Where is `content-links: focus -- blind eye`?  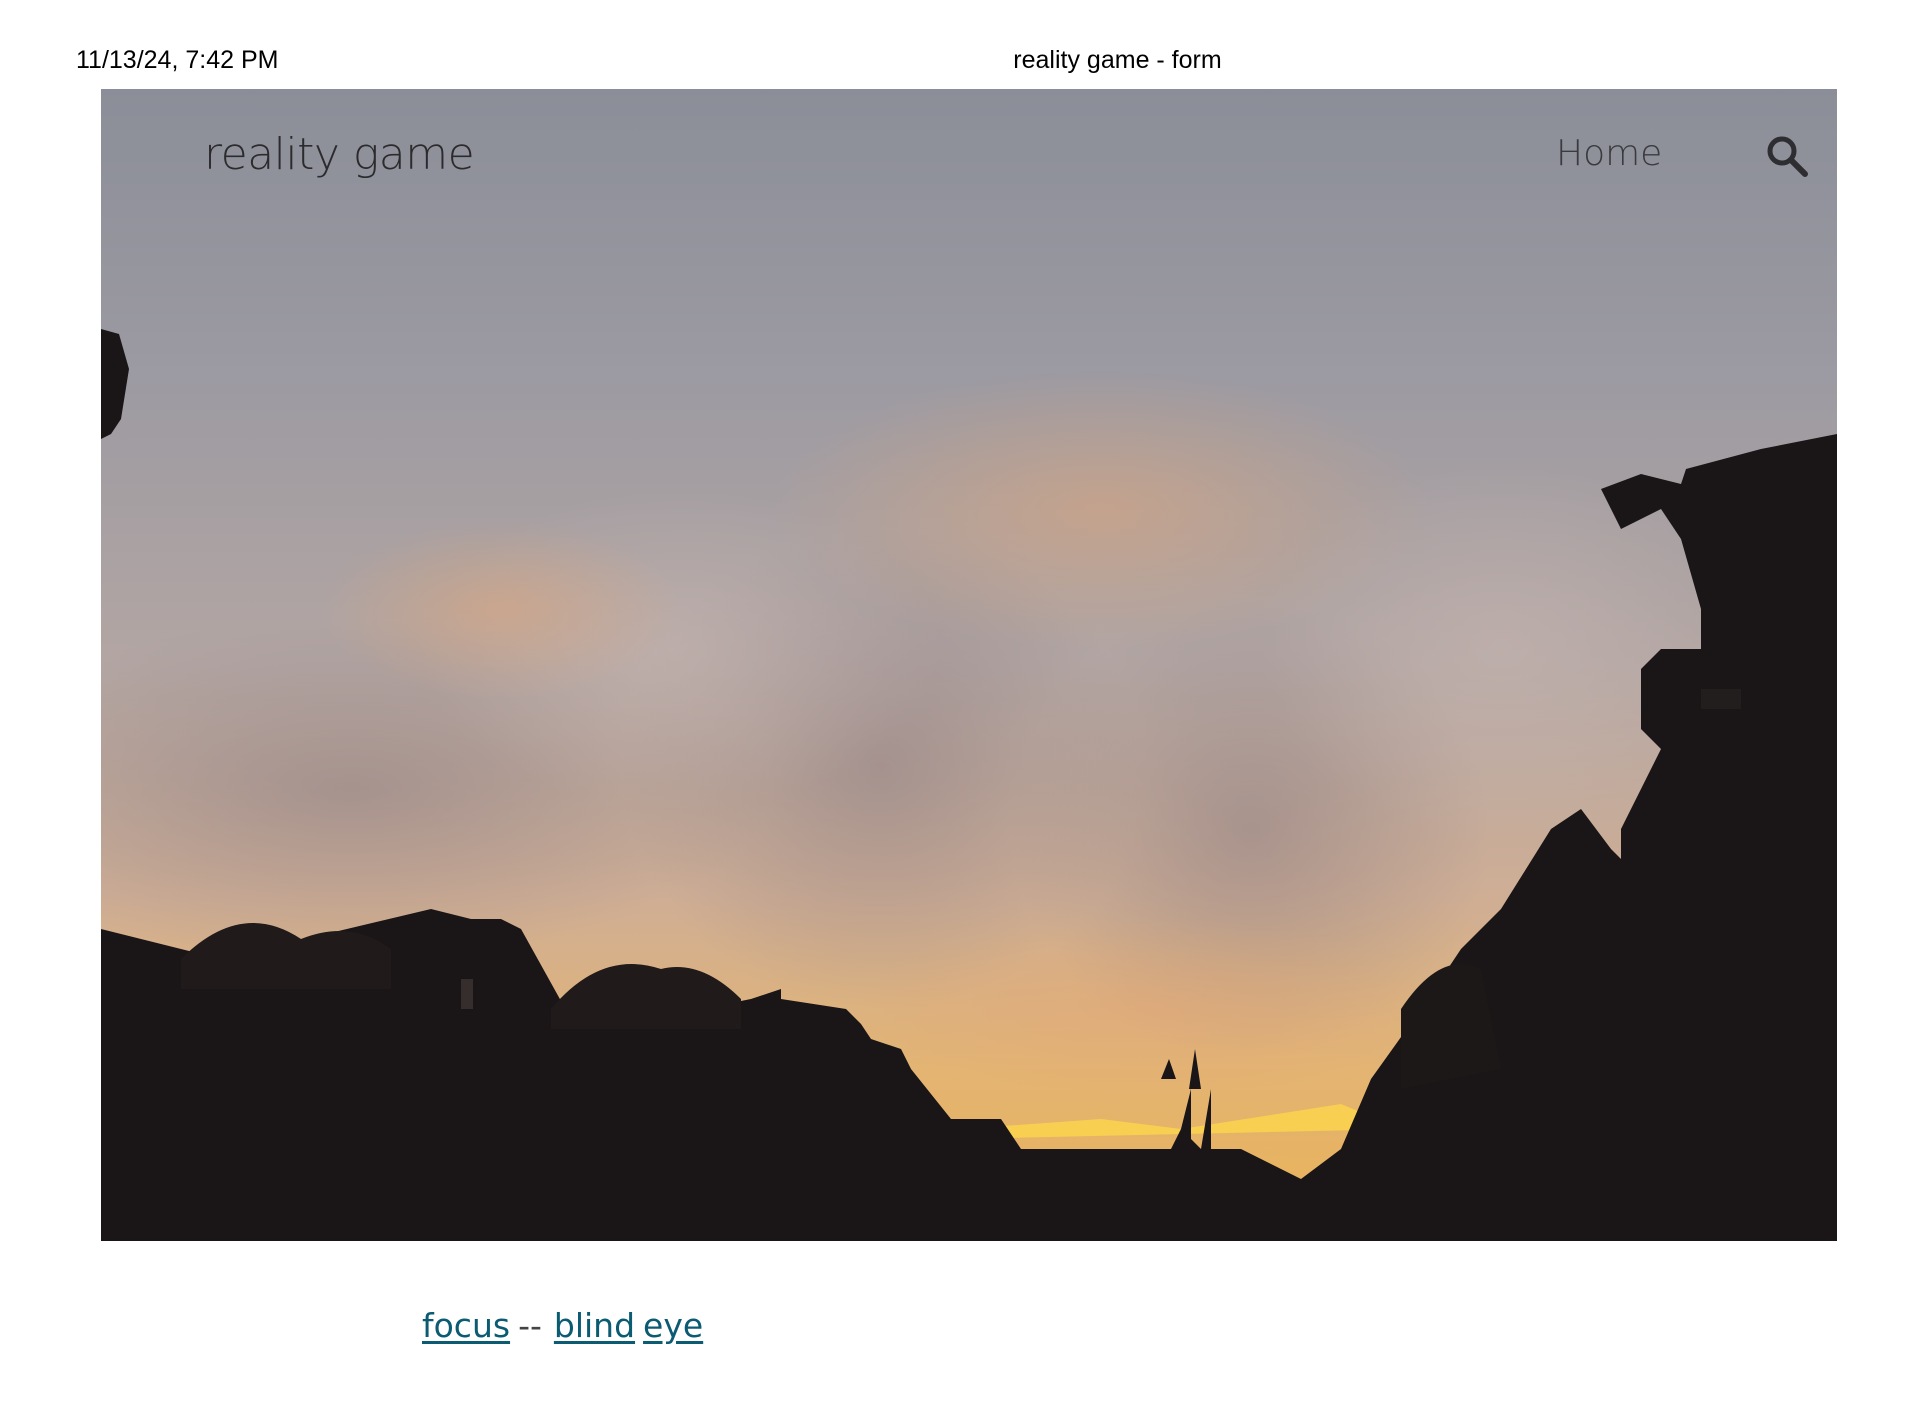
content-links: focus -- blind eye is located at coordinates (562, 1325).